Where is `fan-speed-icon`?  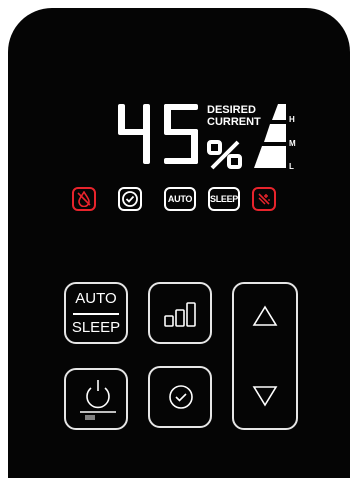
fan-speed-icon is located at coordinates (180, 314).